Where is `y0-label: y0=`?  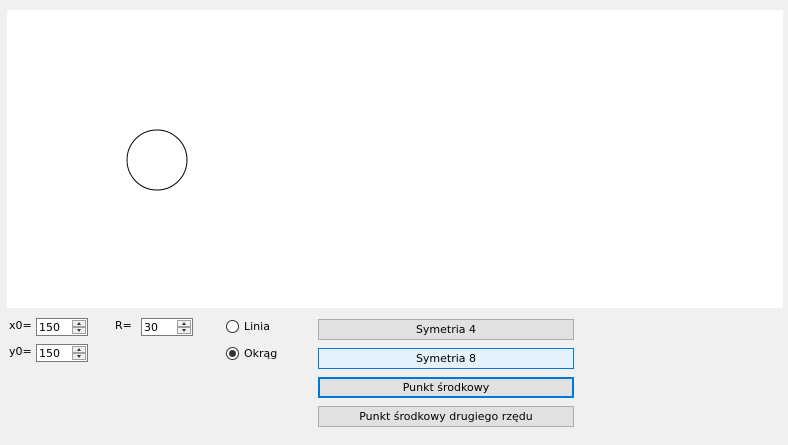
y0-label: y0= is located at coordinates (20, 351).